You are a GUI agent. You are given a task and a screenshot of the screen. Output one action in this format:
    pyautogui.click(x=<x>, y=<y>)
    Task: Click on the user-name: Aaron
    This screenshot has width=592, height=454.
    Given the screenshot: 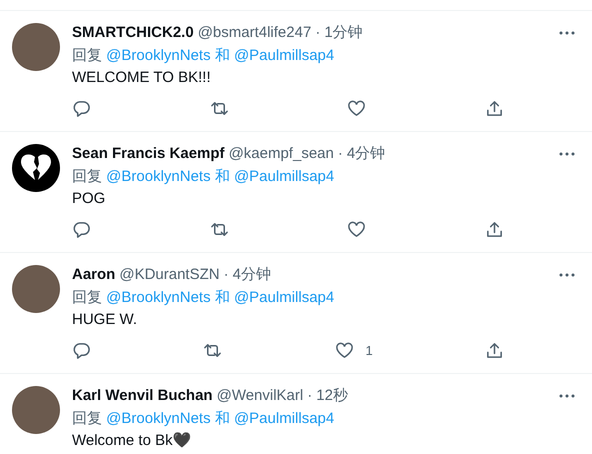 What is the action you would take?
    pyautogui.click(x=94, y=275)
    